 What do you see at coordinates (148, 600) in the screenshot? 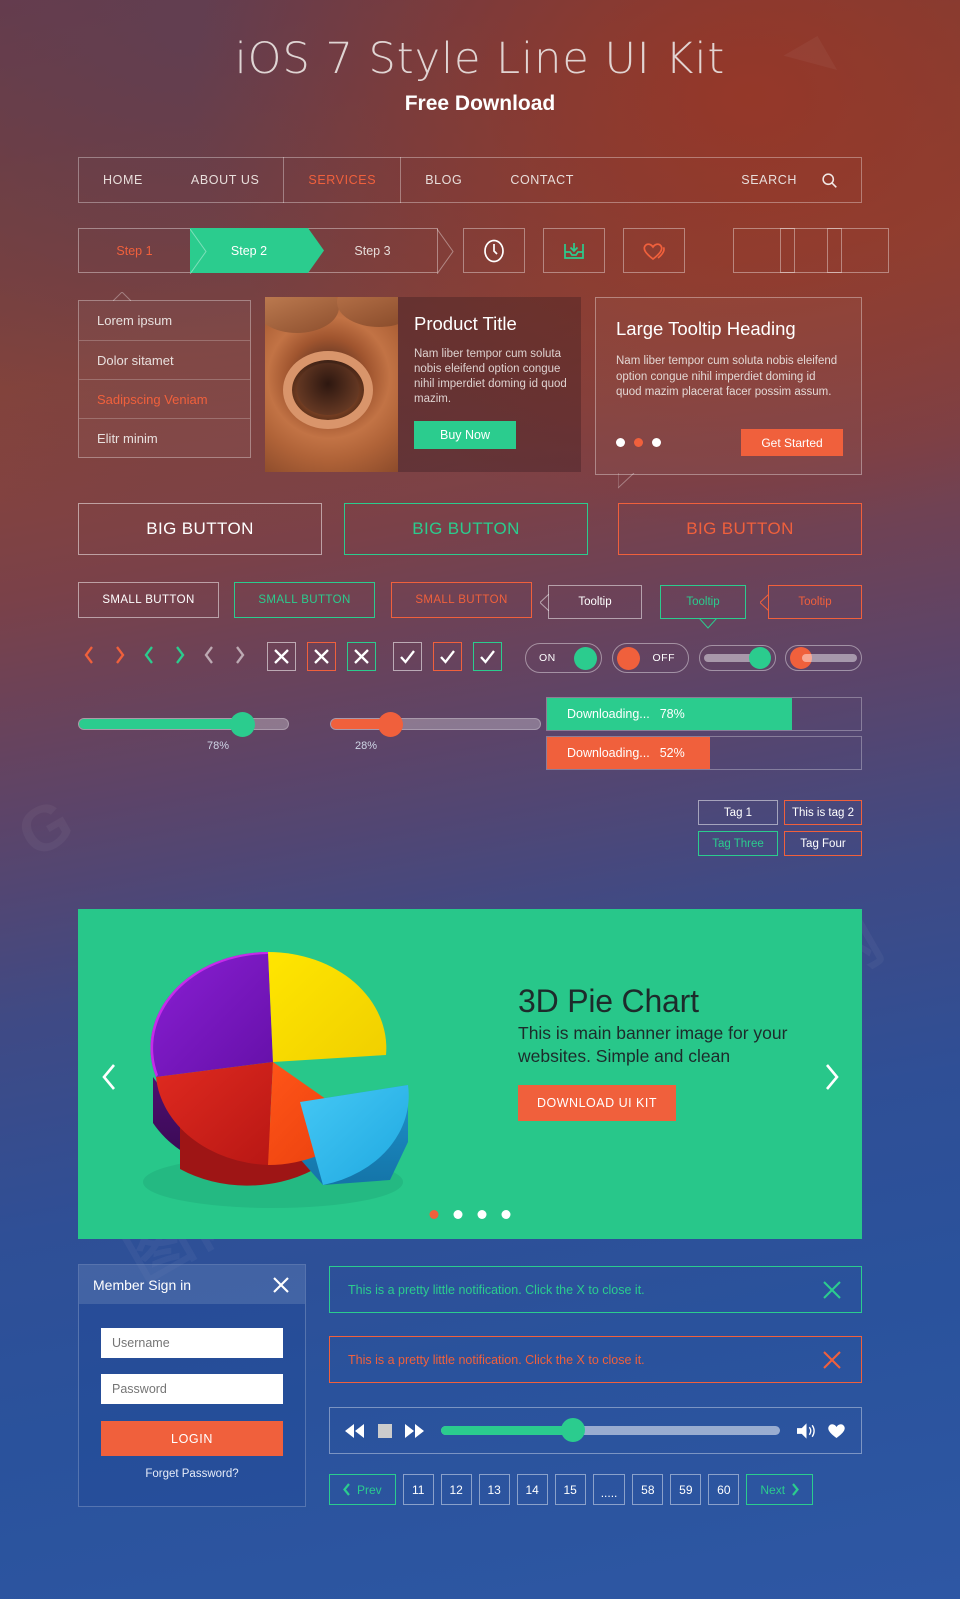
I see `small-button-white: SMALL BUTTON` at bounding box center [148, 600].